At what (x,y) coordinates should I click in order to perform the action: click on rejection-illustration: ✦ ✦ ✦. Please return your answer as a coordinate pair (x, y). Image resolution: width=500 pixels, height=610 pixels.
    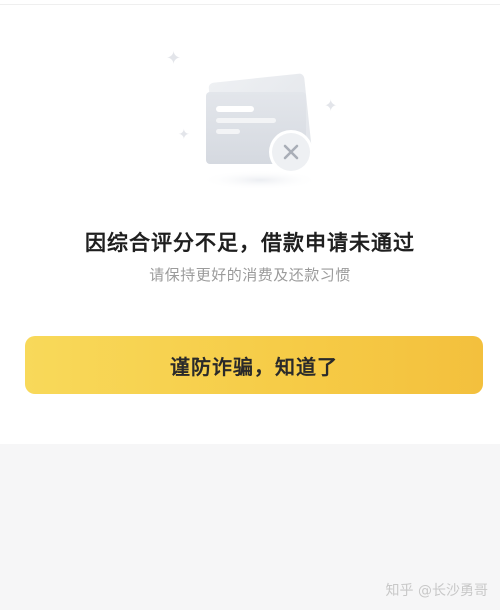
    Looking at the image, I should click on (255, 120).